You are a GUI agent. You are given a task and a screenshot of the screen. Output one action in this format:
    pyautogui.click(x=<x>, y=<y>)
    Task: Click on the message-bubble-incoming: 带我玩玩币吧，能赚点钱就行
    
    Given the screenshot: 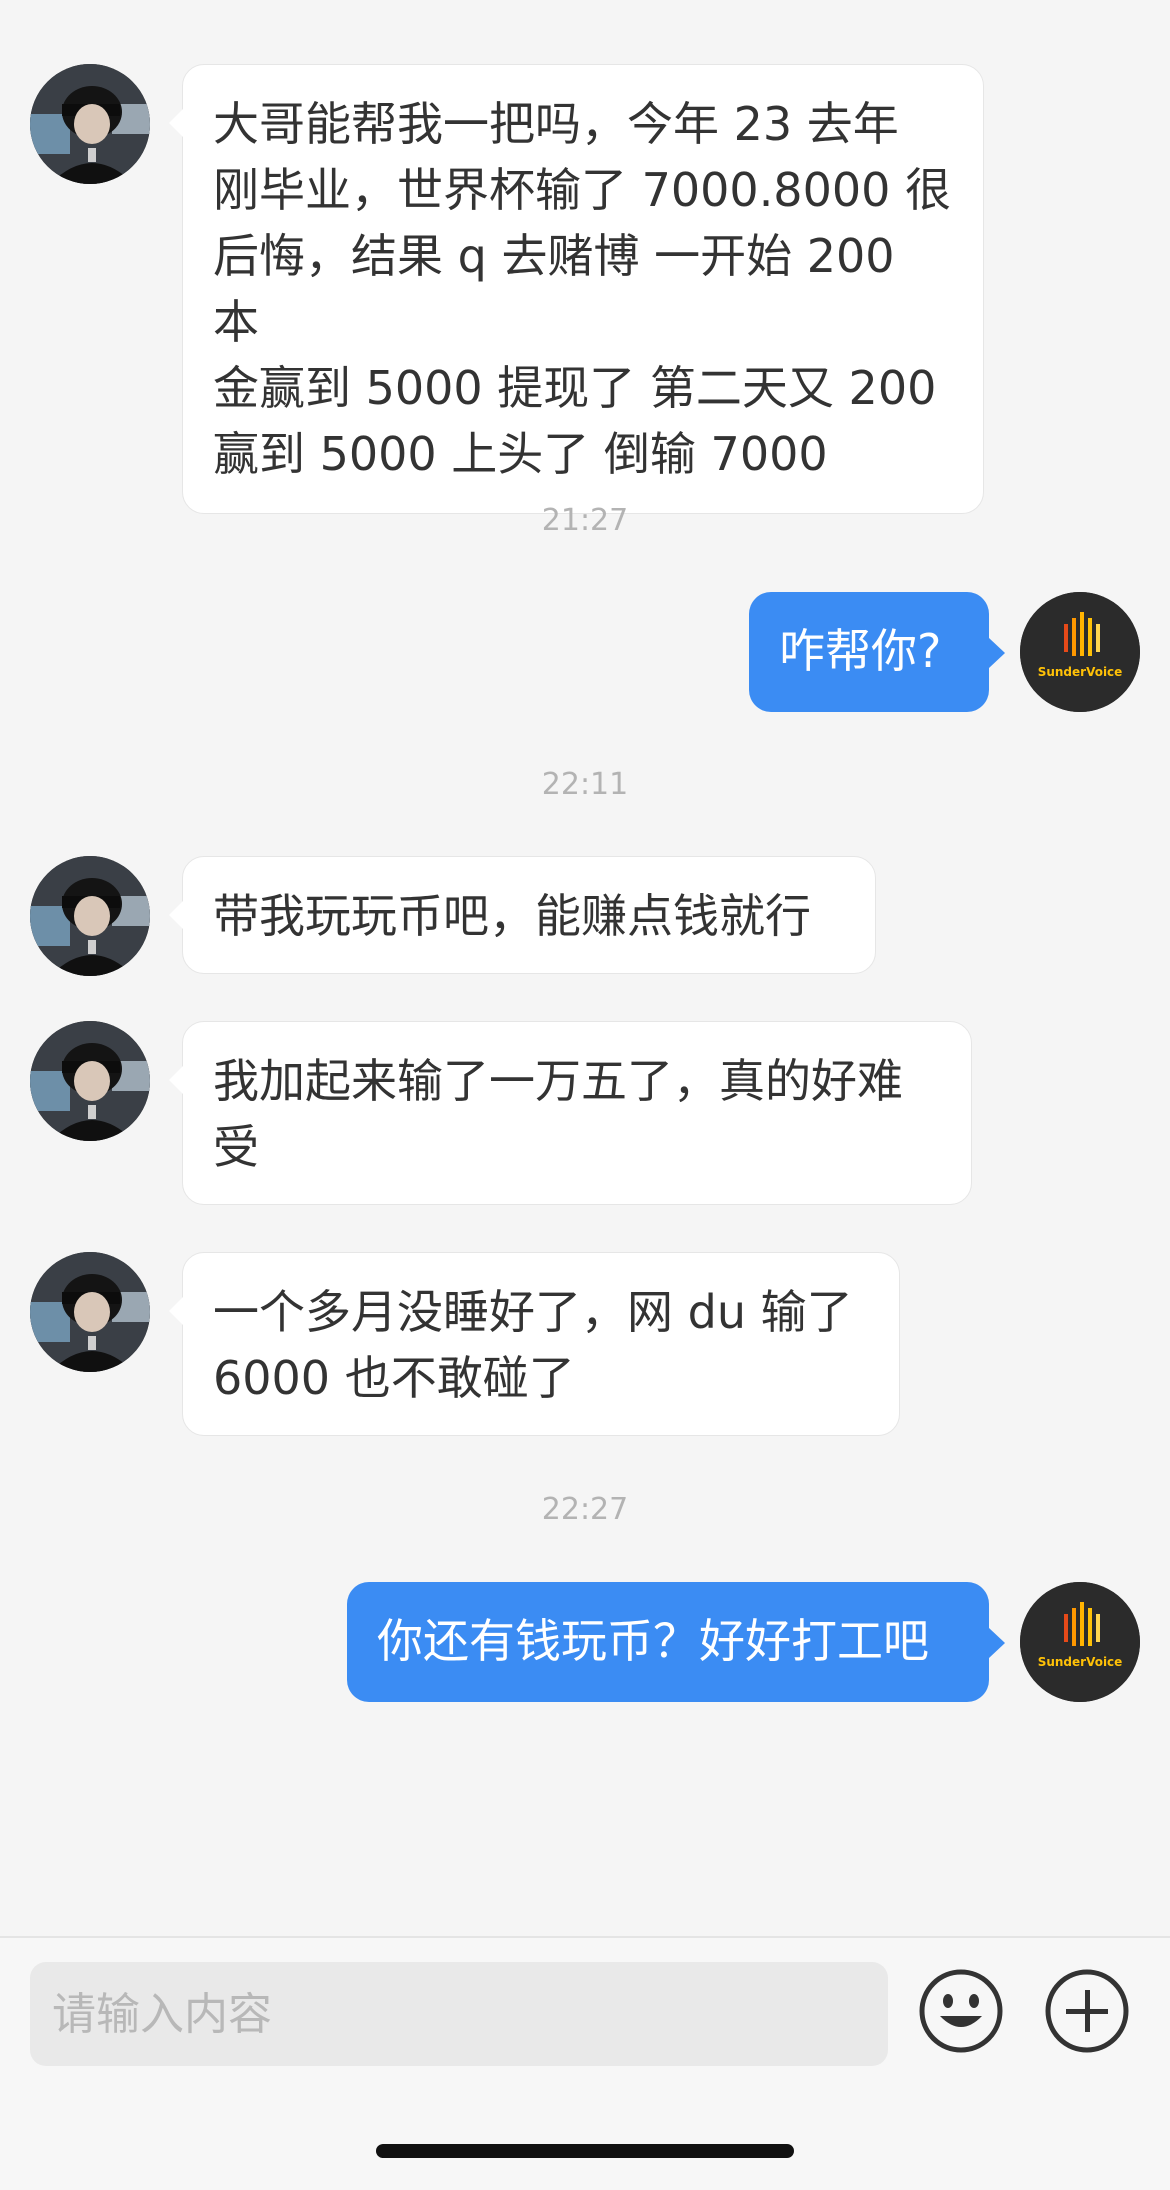 What is the action you would take?
    pyautogui.click(x=522, y=915)
    